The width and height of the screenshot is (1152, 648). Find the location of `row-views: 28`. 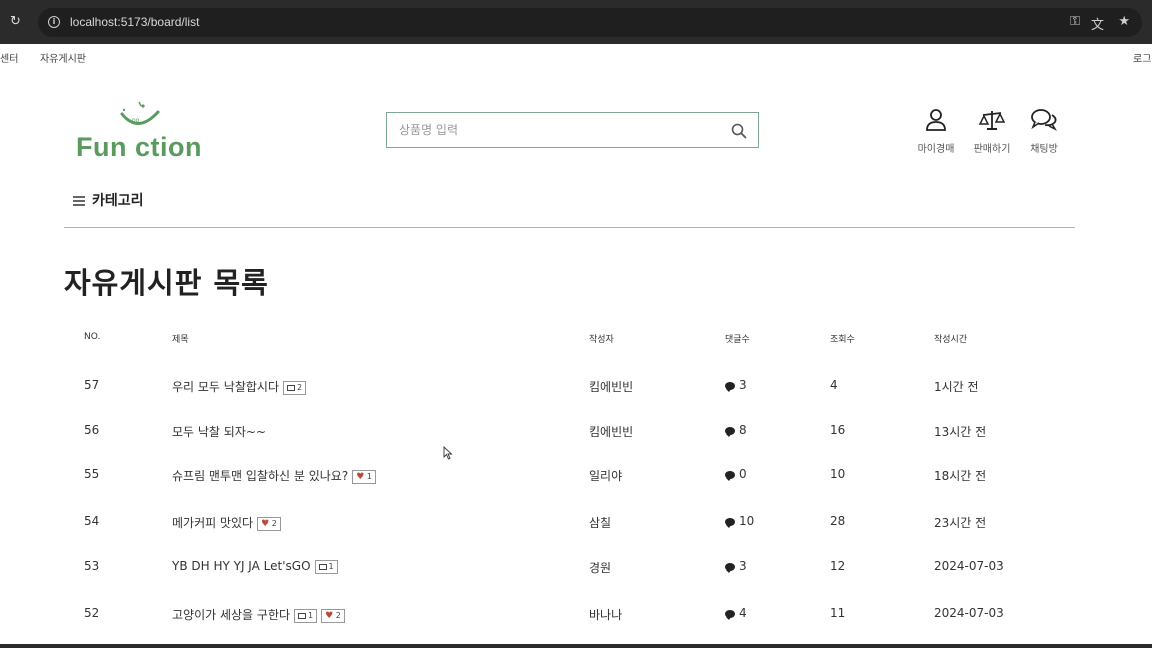

row-views: 28 is located at coordinates (838, 521).